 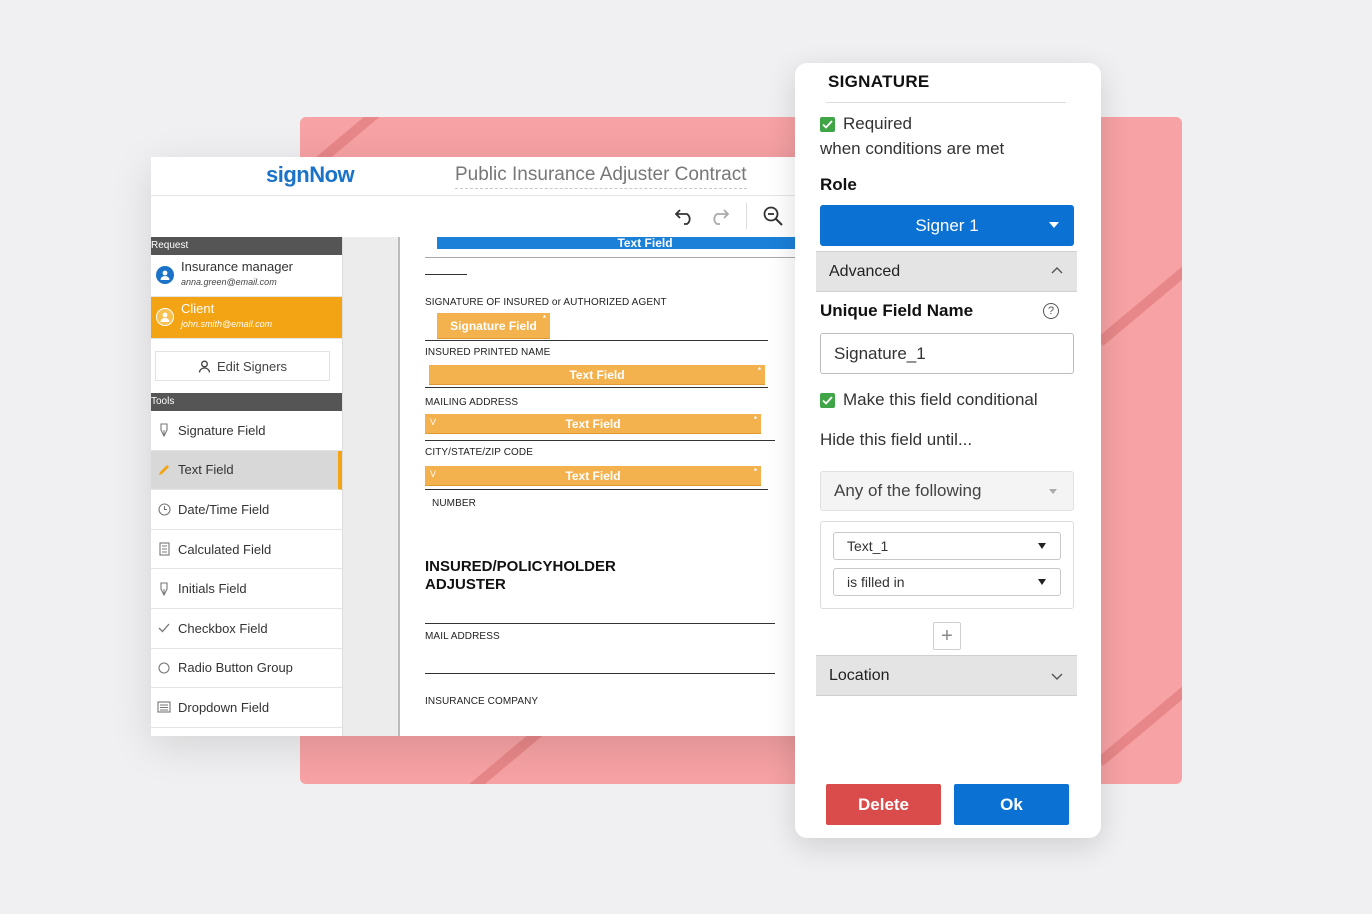 What do you see at coordinates (246, 470) in the screenshot?
I see `tool-text-field: Text Field` at bounding box center [246, 470].